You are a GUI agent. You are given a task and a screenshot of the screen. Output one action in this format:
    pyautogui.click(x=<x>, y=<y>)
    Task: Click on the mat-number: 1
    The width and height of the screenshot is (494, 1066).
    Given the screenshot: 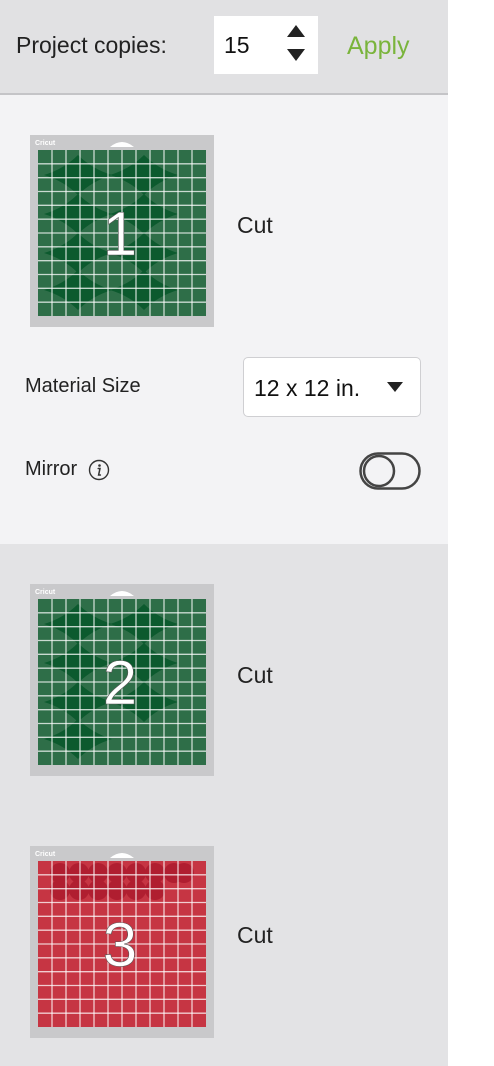 What is the action you would take?
    pyautogui.click(x=120, y=234)
    